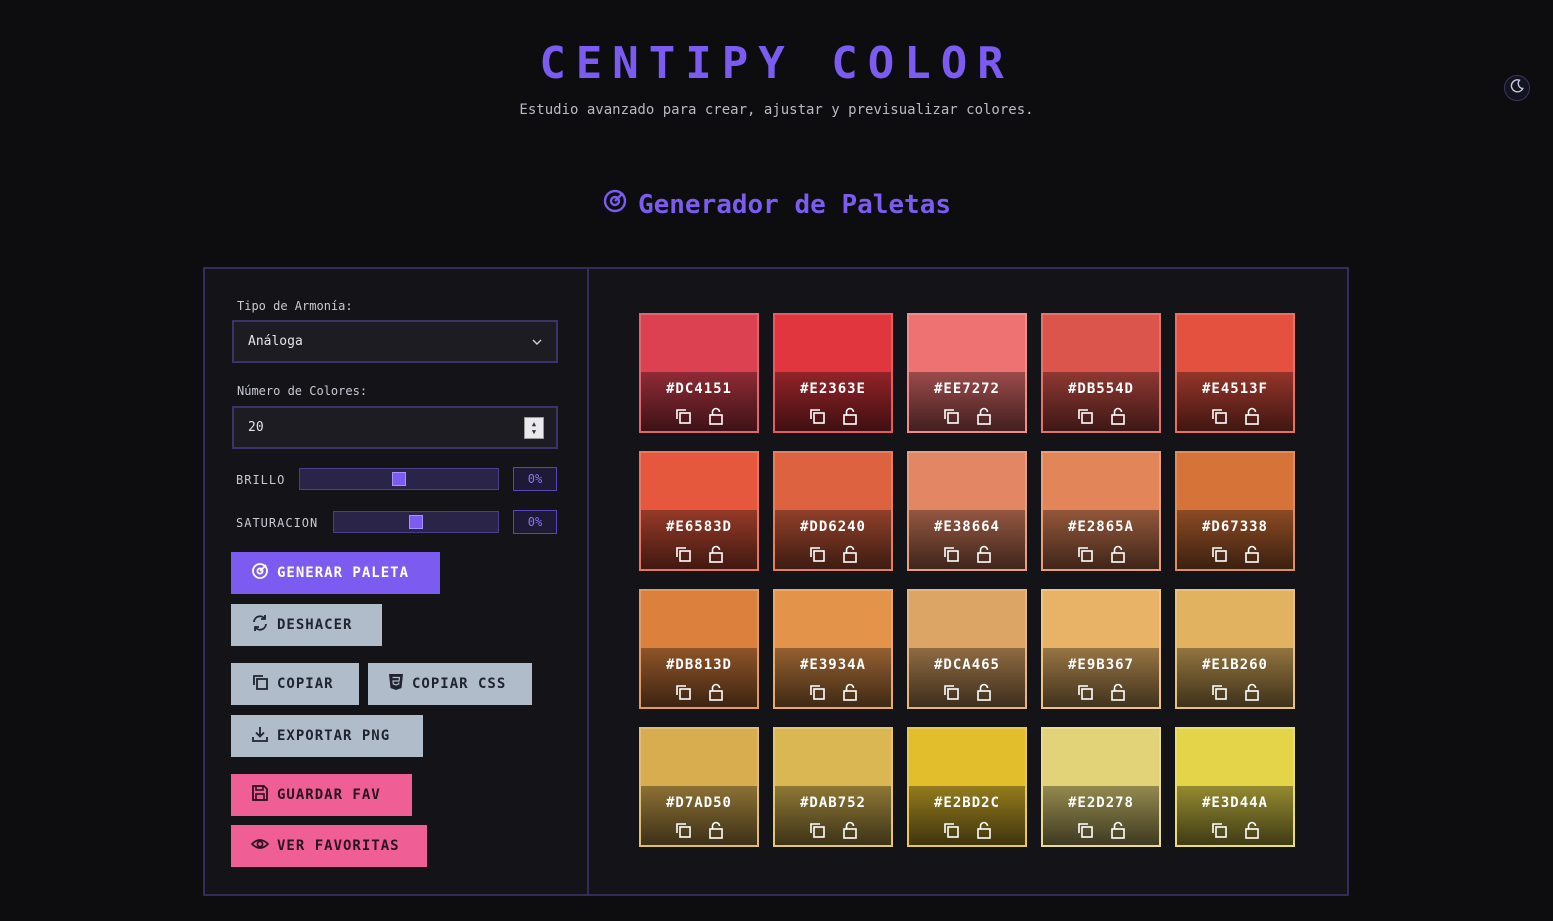 Image resolution: width=1553 pixels, height=921 pixels. What do you see at coordinates (334, 736) in the screenshot?
I see `export-png-label: EXPORTAR PNG` at bounding box center [334, 736].